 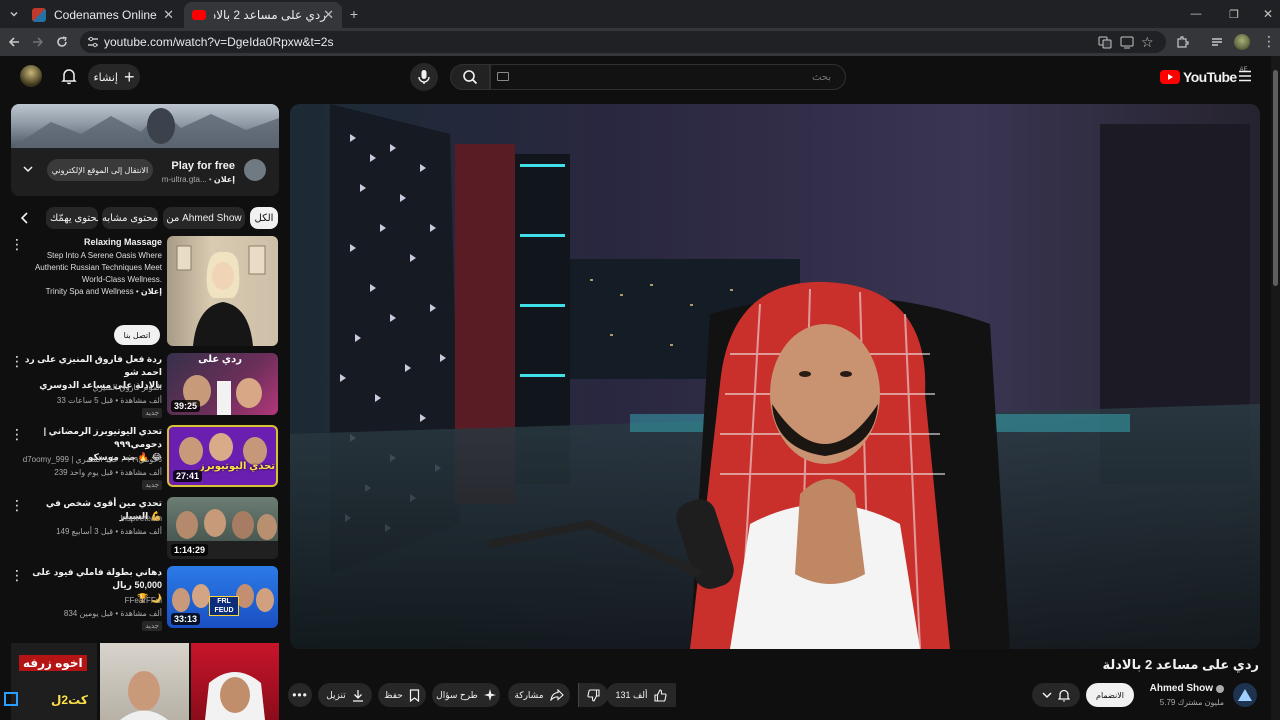 What do you see at coordinates (1056, 695) in the screenshot?
I see `subscribed-button` at bounding box center [1056, 695].